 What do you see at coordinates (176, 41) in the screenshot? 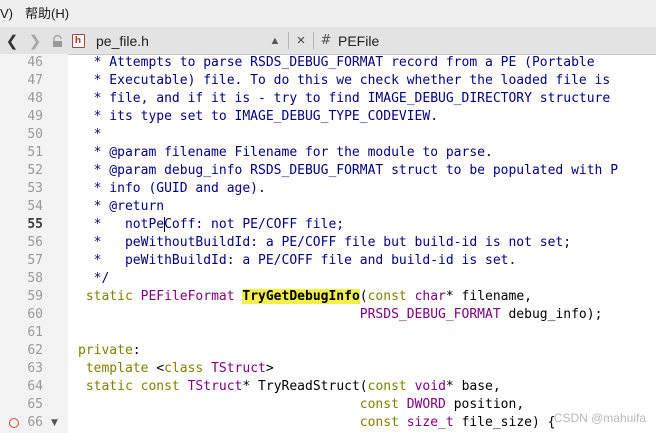
I see `document-name: pe_file.h` at bounding box center [176, 41].